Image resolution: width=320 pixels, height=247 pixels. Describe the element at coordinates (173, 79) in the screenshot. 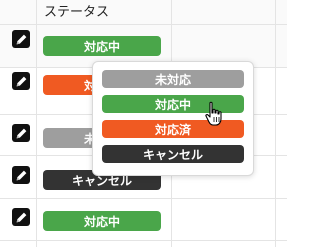

I see `status-option-unhandled: 未対応` at that location.